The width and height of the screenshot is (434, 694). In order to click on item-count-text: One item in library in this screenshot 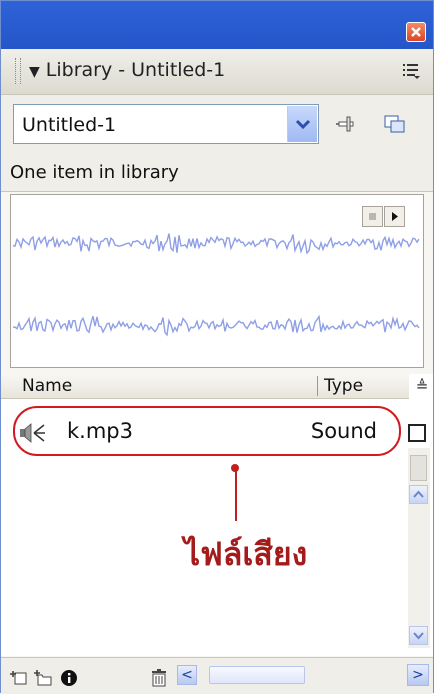, I will do `click(94, 172)`.